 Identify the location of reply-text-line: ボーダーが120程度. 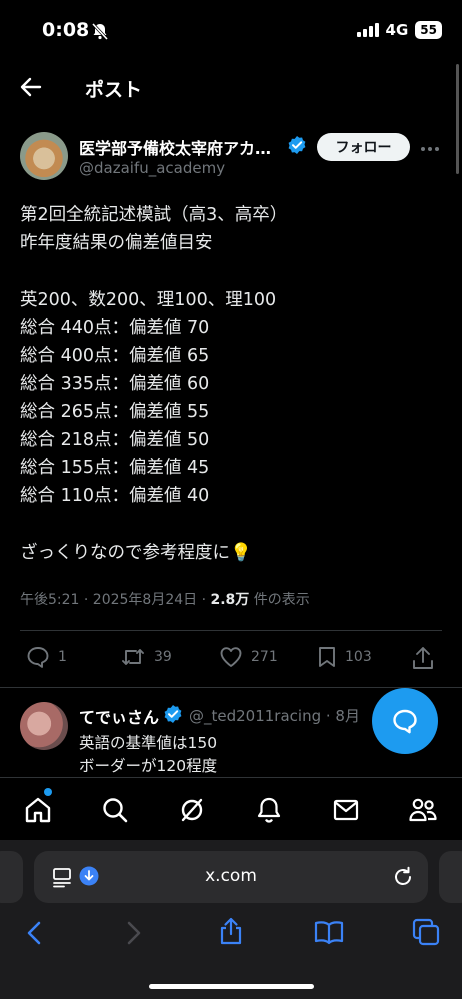
(148, 766).